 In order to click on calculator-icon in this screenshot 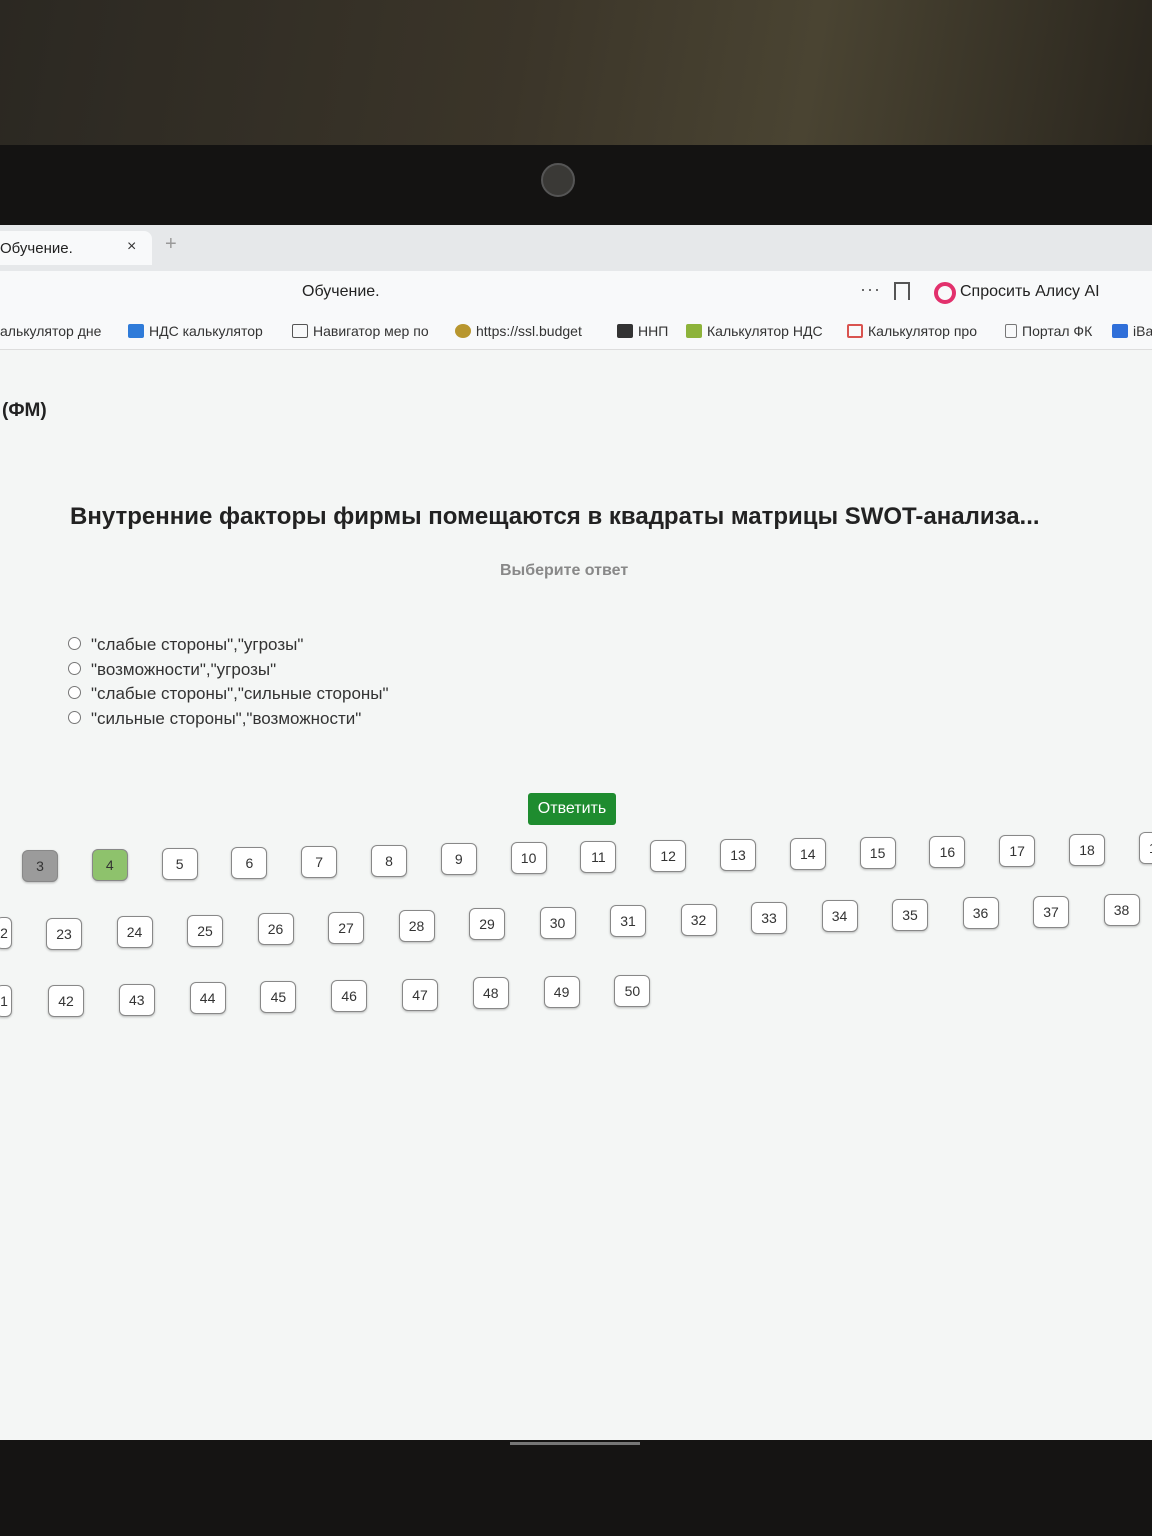, I will do `click(855, 331)`.